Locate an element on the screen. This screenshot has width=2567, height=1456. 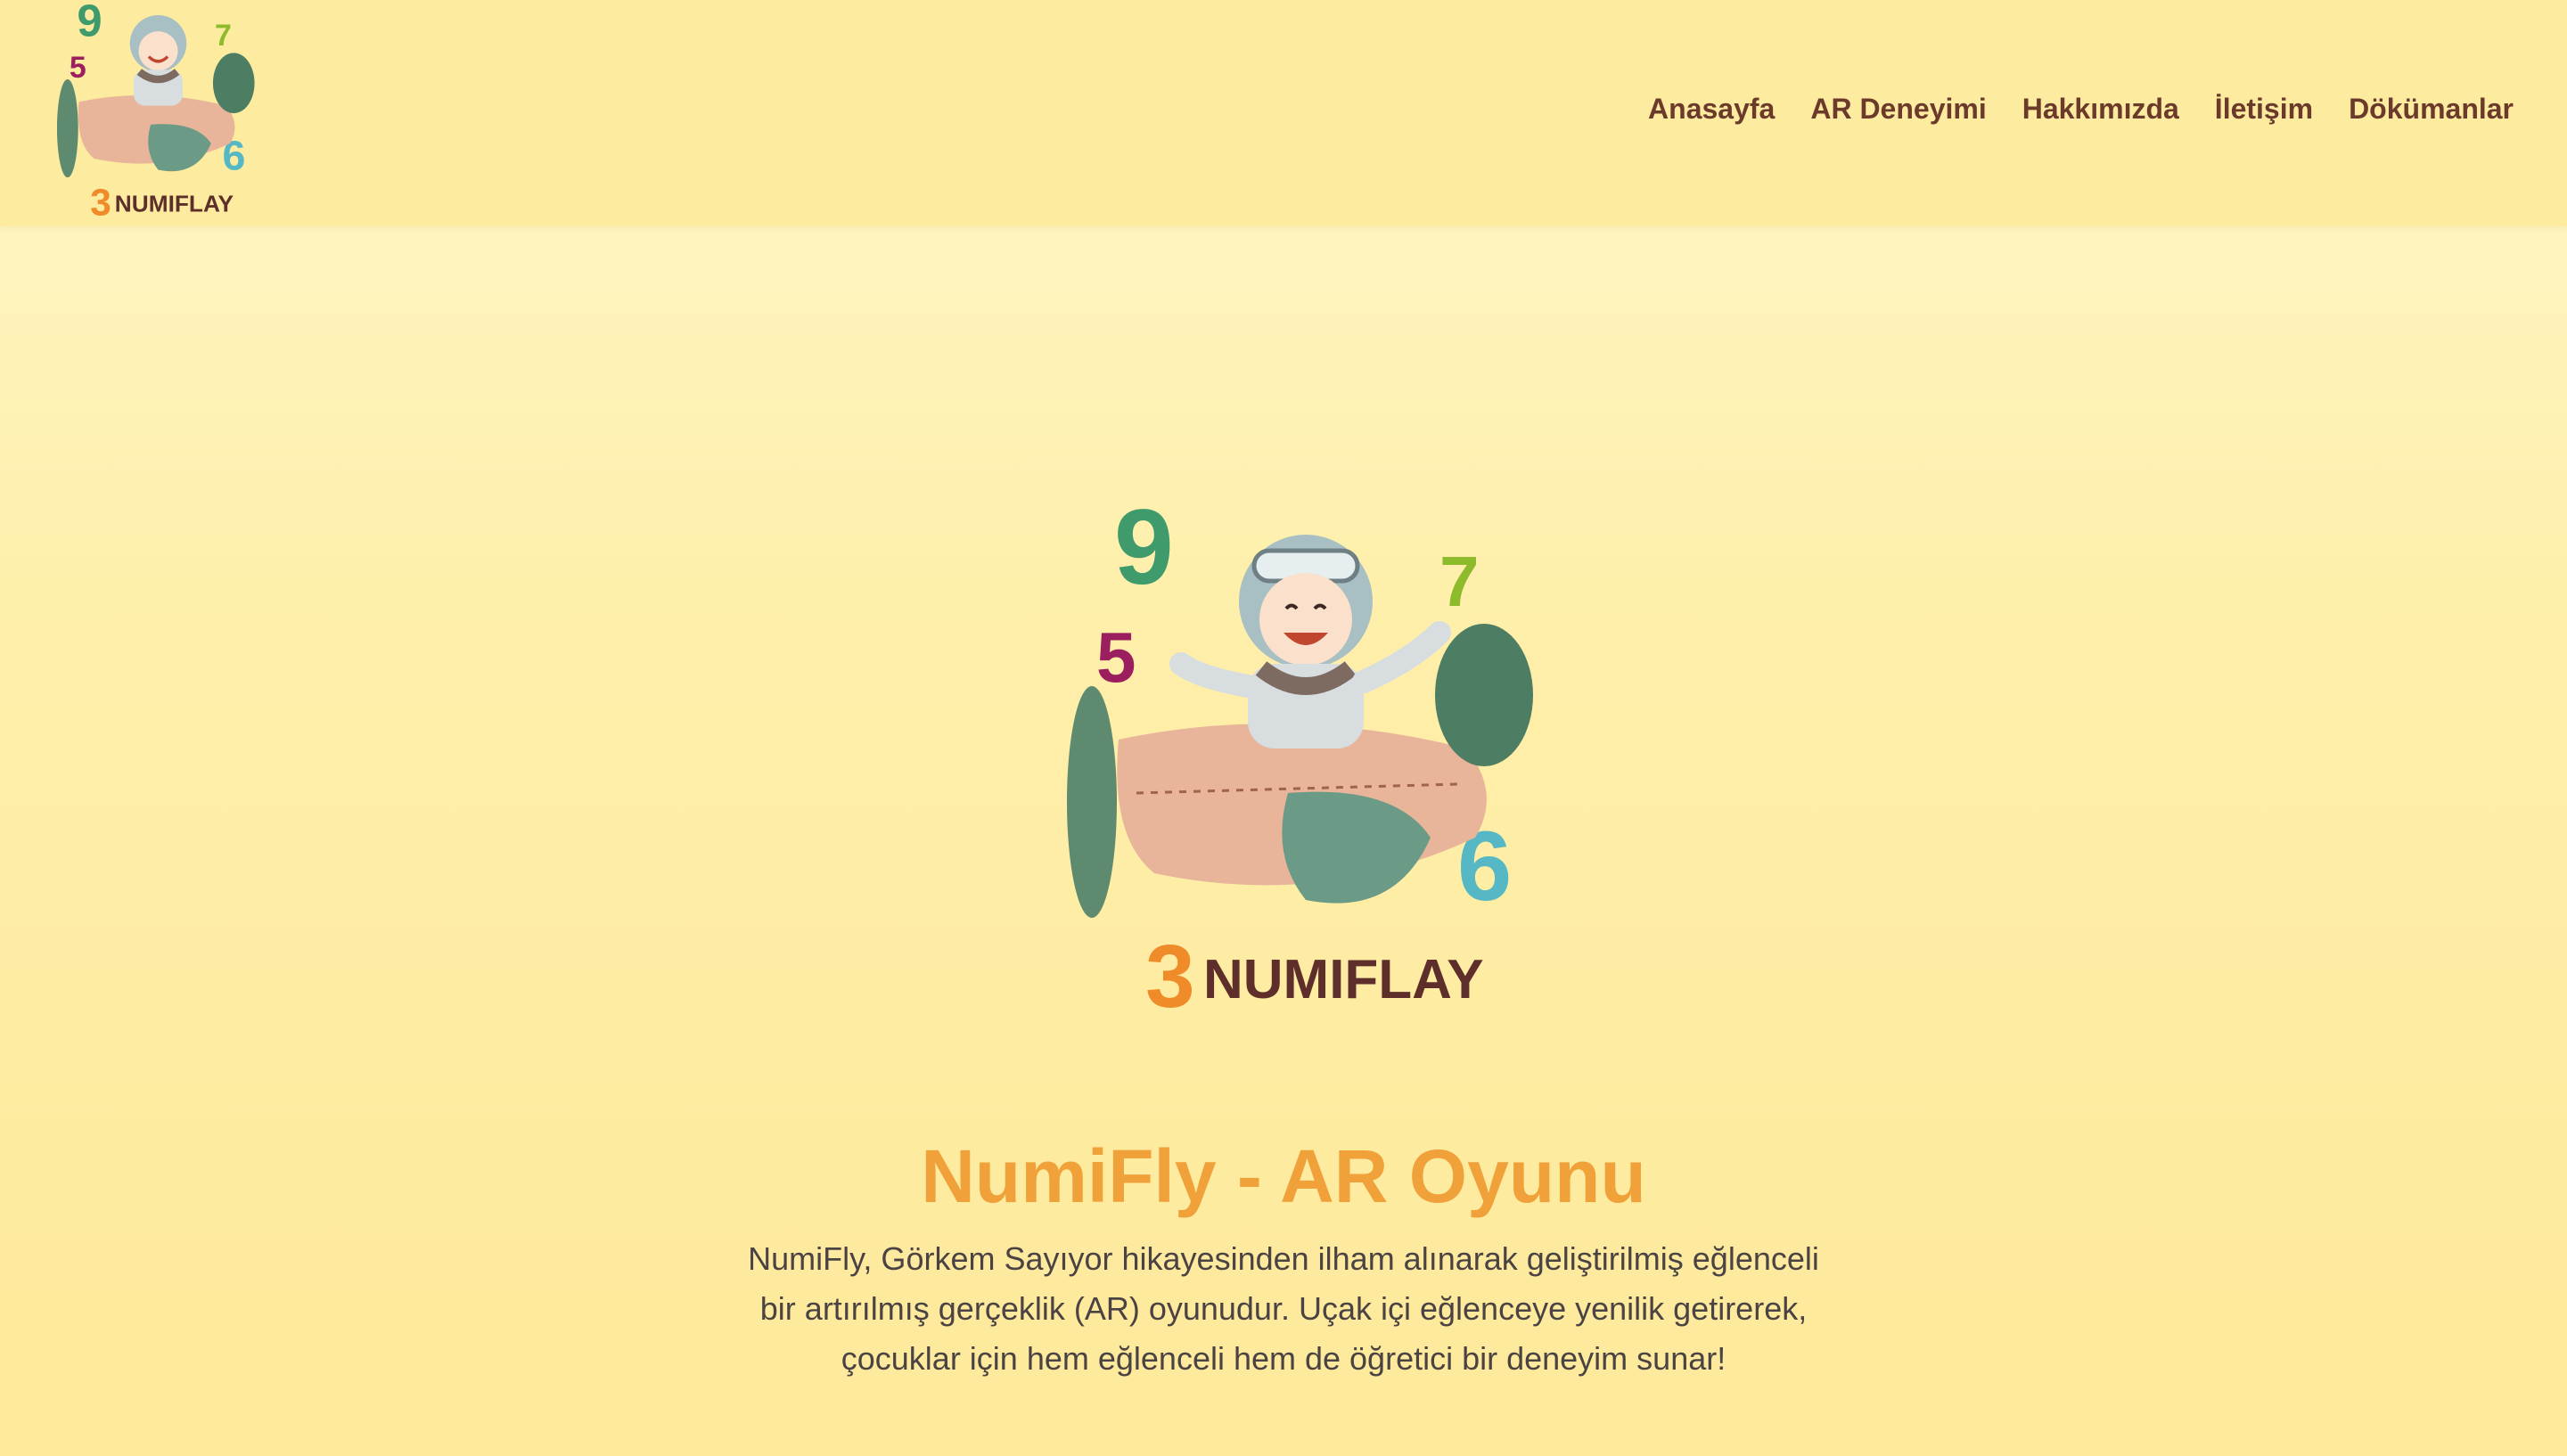
nav-contact: İletişim is located at coordinates (2264, 109).